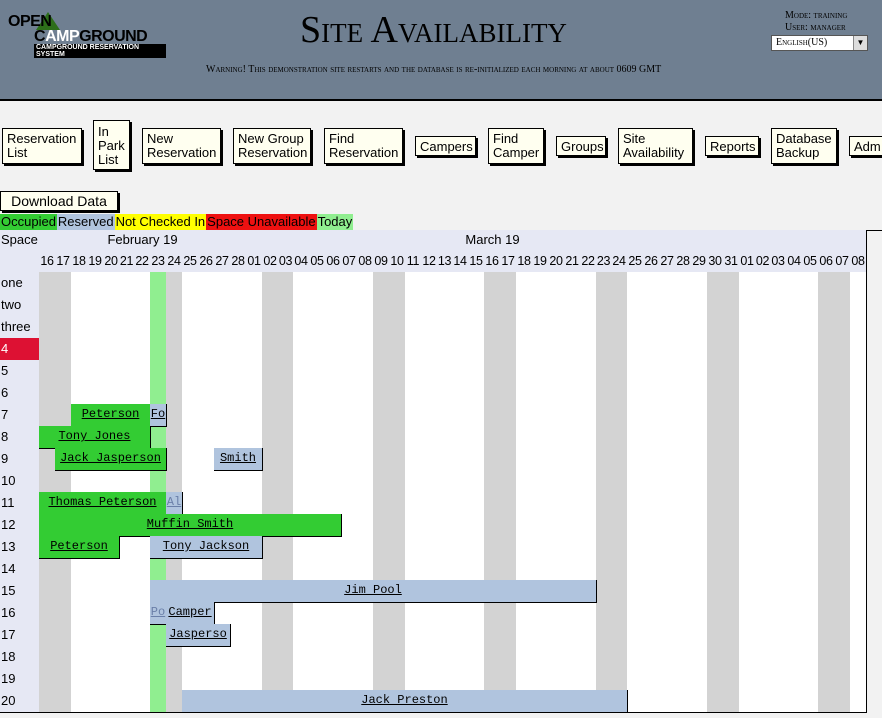 The height and width of the screenshot is (718, 882). I want to click on chevron-down-icon: ▼, so click(860, 43).